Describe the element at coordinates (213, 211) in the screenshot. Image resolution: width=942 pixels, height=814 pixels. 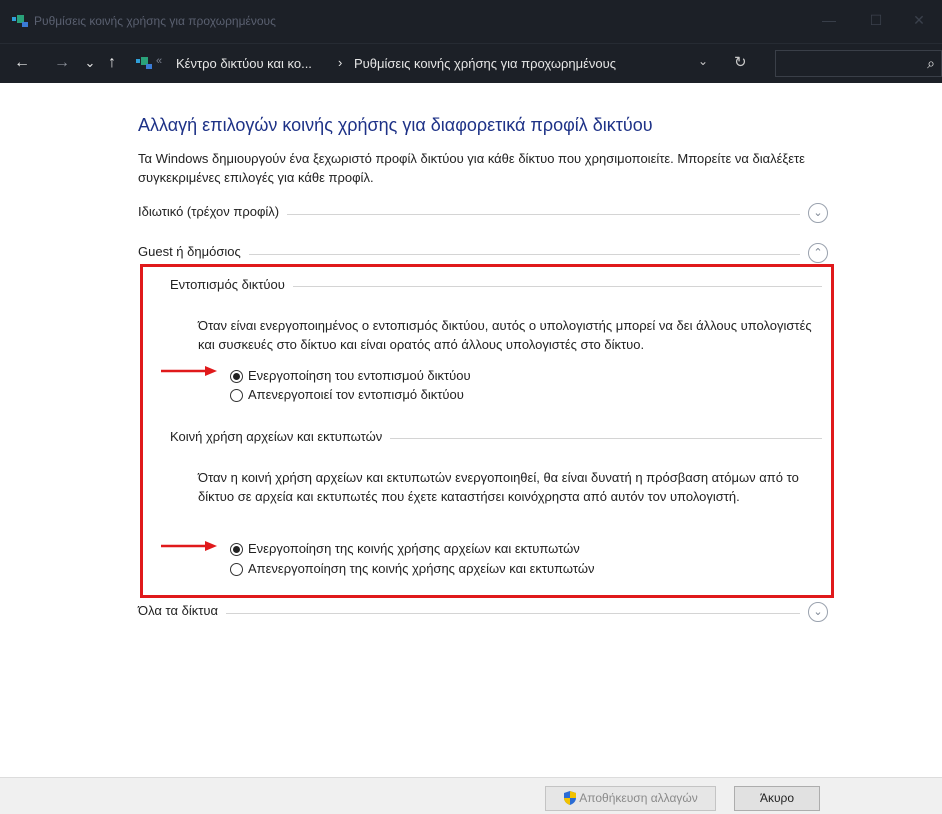
I see `profile-private-label: Ιδιωτικό (τρέχον προφίλ)` at that location.